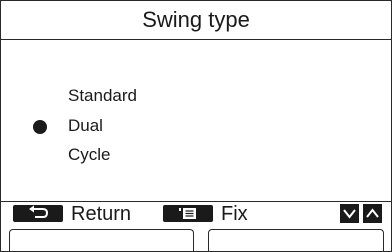  Describe the element at coordinates (372, 217) in the screenshot. I see `chevron-up-icon` at that location.